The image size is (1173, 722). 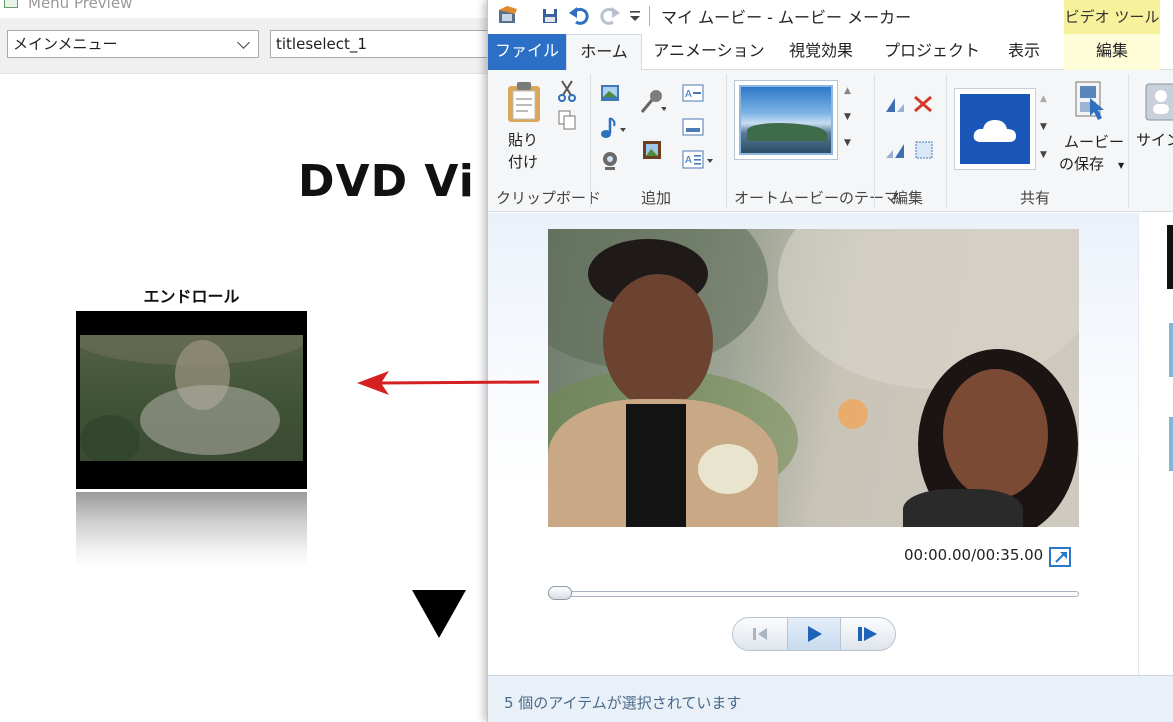 I want to click on expand-preview-icon, so click(x=1060, y=557).